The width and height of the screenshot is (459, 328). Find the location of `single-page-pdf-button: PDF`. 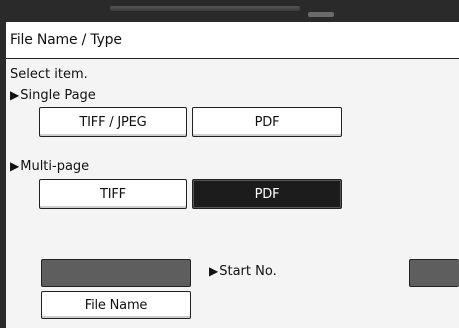

single-page-pdf-button: PDF is located at coordinates (267, 122).